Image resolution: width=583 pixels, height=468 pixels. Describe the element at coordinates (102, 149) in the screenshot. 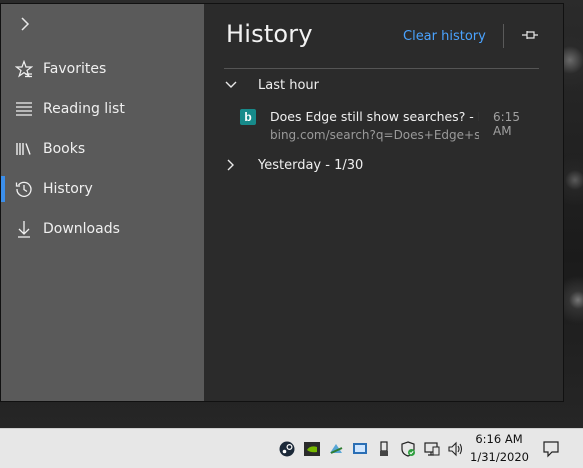

I see `nav-books: Books` at that location.